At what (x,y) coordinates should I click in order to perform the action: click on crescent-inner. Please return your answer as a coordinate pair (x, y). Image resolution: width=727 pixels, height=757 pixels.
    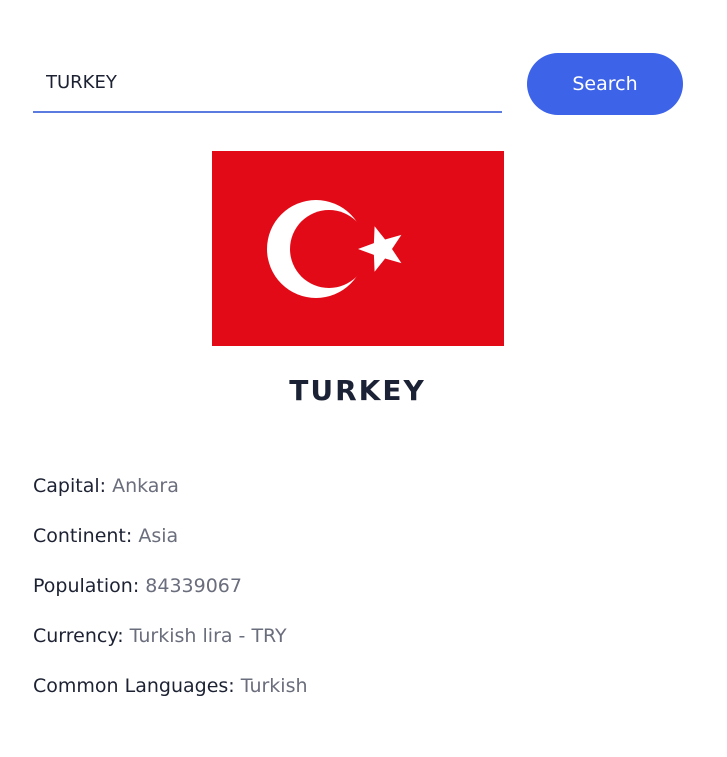
    Looking at the image, I should click on (329, 249).